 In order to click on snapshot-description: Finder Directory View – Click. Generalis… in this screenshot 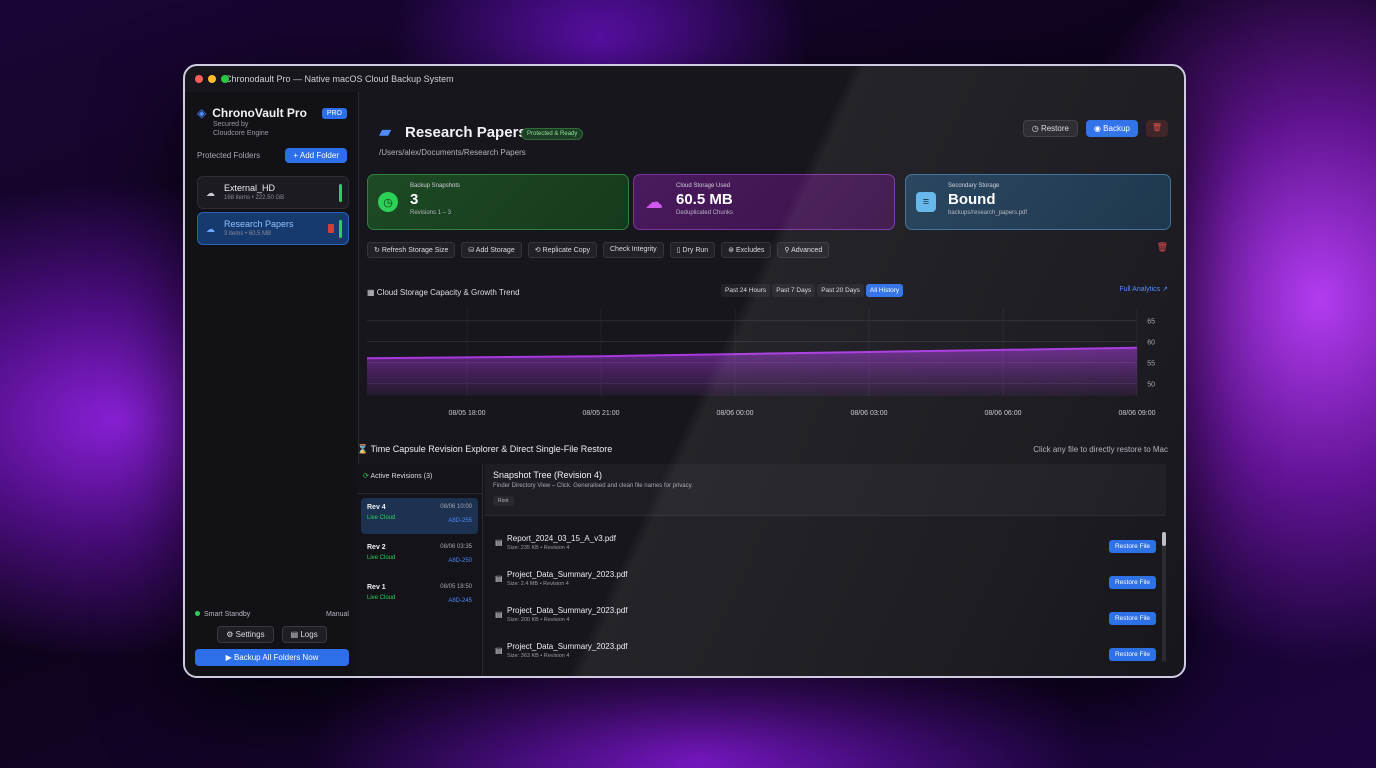, I will do `click(593, 486)`.